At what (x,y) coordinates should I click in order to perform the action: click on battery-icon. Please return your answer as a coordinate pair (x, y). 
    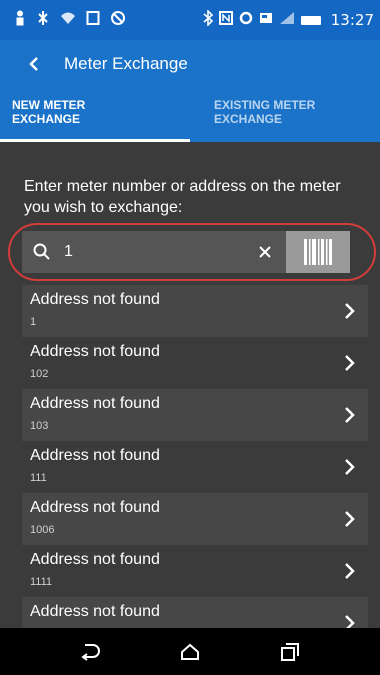
    Looking at the image, I should click on (310, 20).